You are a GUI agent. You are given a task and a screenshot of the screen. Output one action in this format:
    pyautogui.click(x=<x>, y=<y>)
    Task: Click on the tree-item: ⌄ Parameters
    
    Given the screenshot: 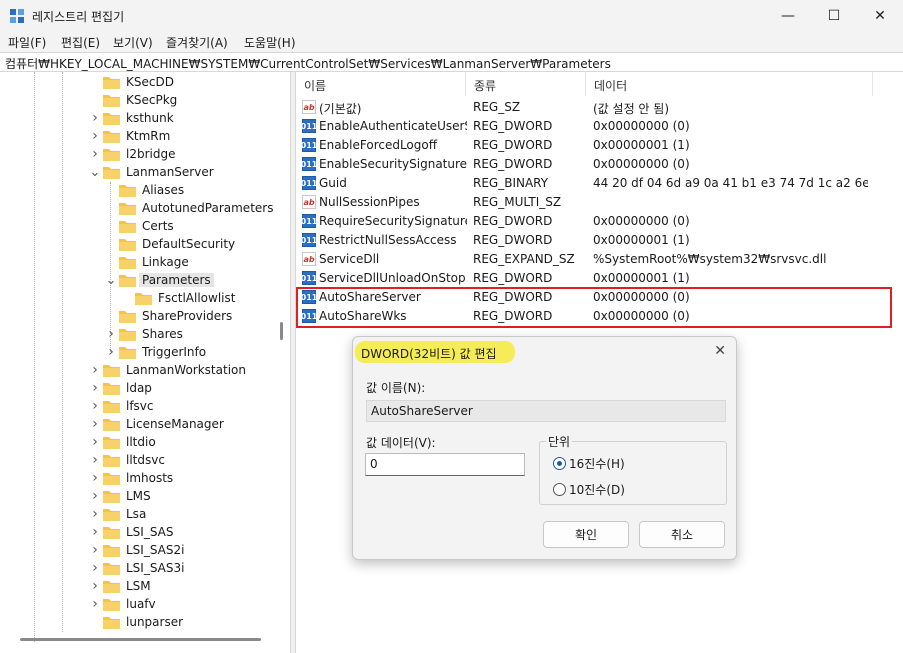 What is the action you would take?
    pyautogui.click(x=160, y=280)
    